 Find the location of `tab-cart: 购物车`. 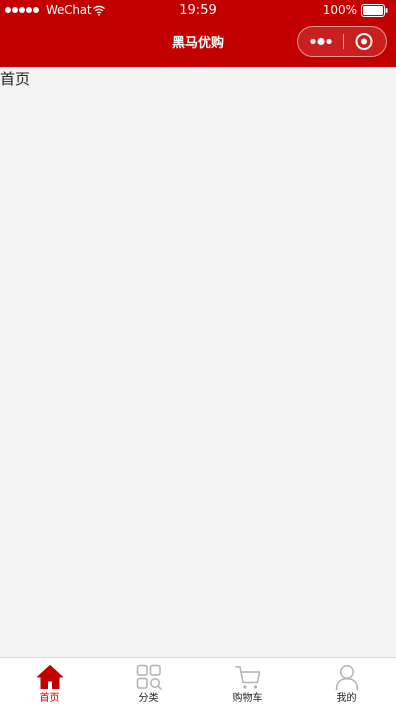

tab-cart: 购物车 is located at coordinates (247, 682).